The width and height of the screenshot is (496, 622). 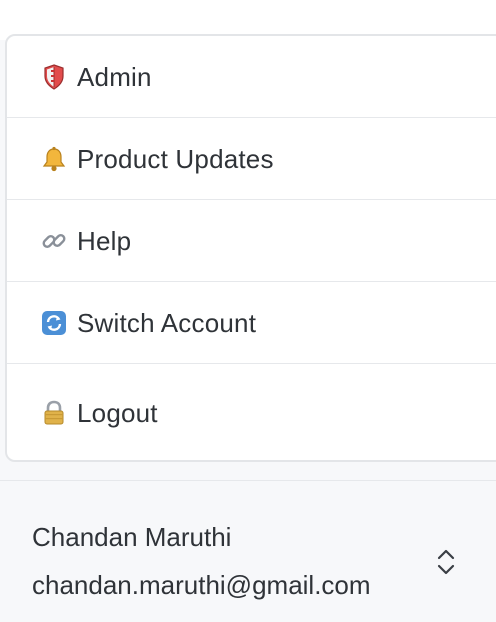 I want to click on account-email: chandan.maruthi@gmail.com, so click(x=201, y=585).